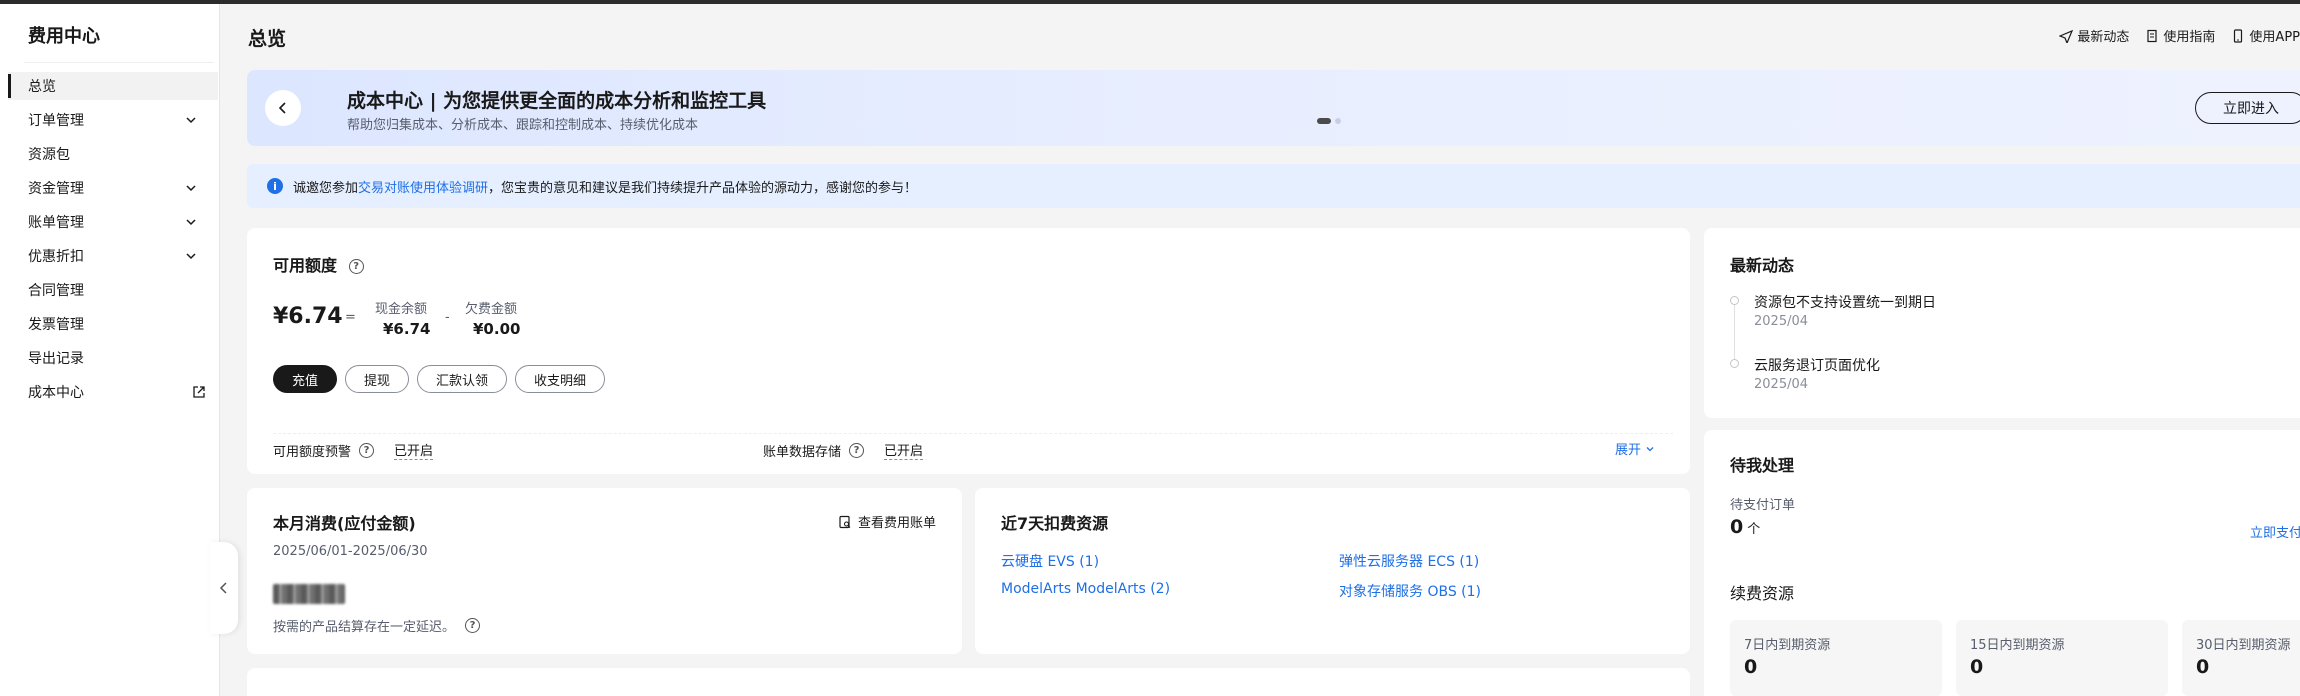  I want to click on header-link-news: 最新动态, so click(2094, 35).